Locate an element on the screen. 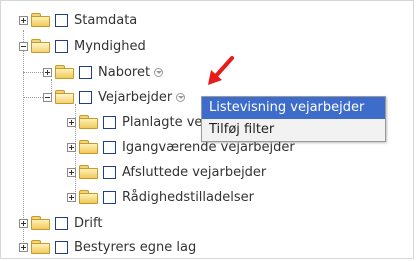 The height and width of the screenshot is (261, 416). tree-node-label: Naboret is located at coordinates (124, 72).